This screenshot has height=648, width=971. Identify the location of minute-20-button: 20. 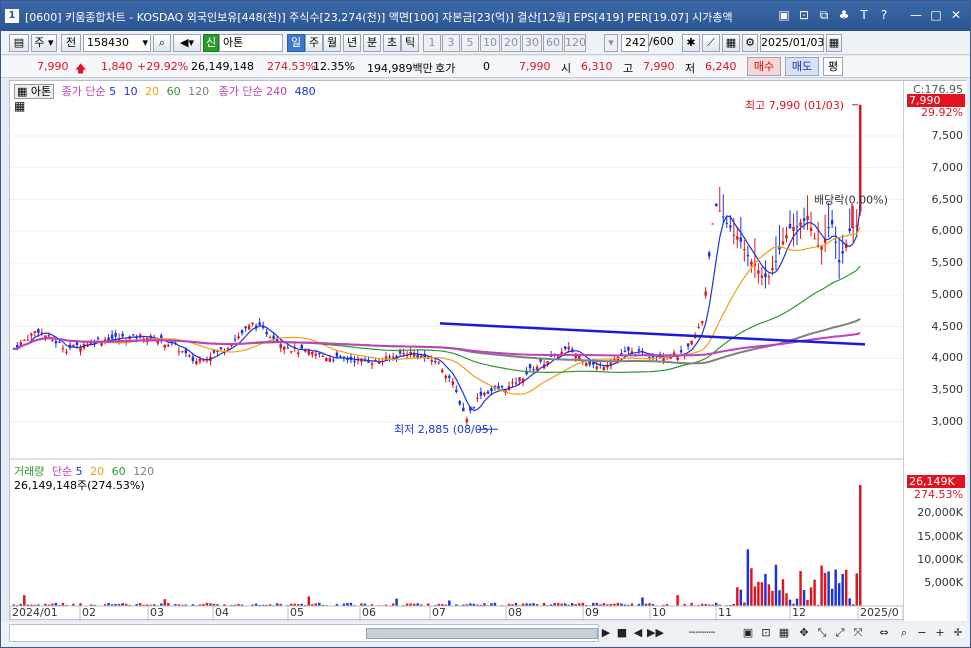
(511, 43).